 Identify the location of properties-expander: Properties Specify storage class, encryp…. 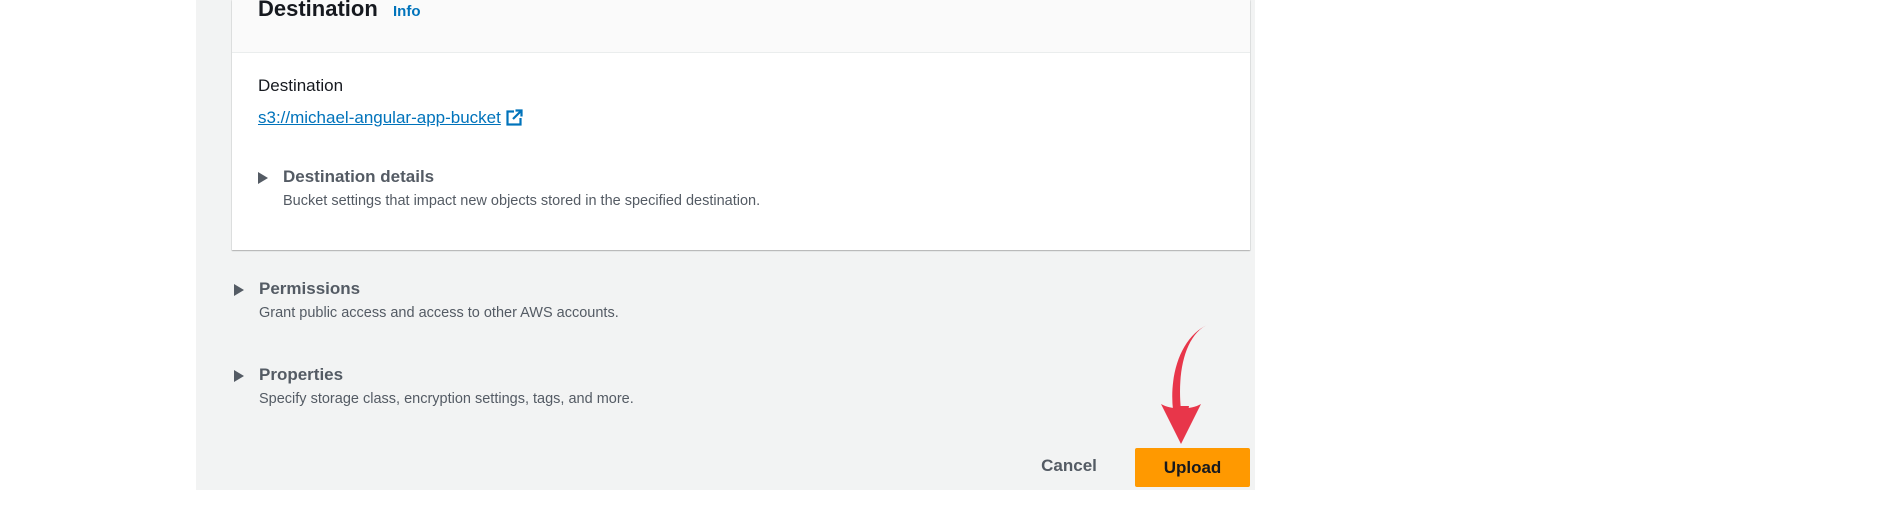
(484, 389).